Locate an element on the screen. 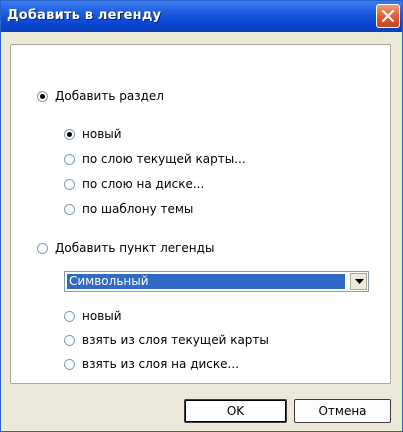 The height and width of the screenshot is (432, 403). ok-button: OK is located at coordinates (235, 411).